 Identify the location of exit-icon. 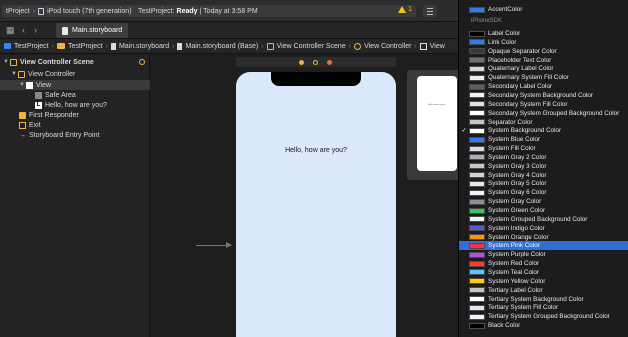
(329, 62).